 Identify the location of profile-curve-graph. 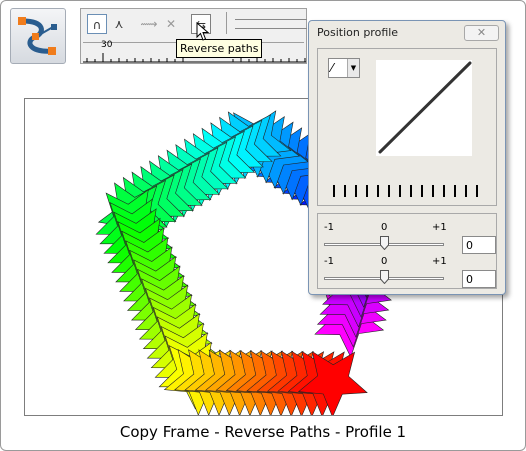
(424, 108).